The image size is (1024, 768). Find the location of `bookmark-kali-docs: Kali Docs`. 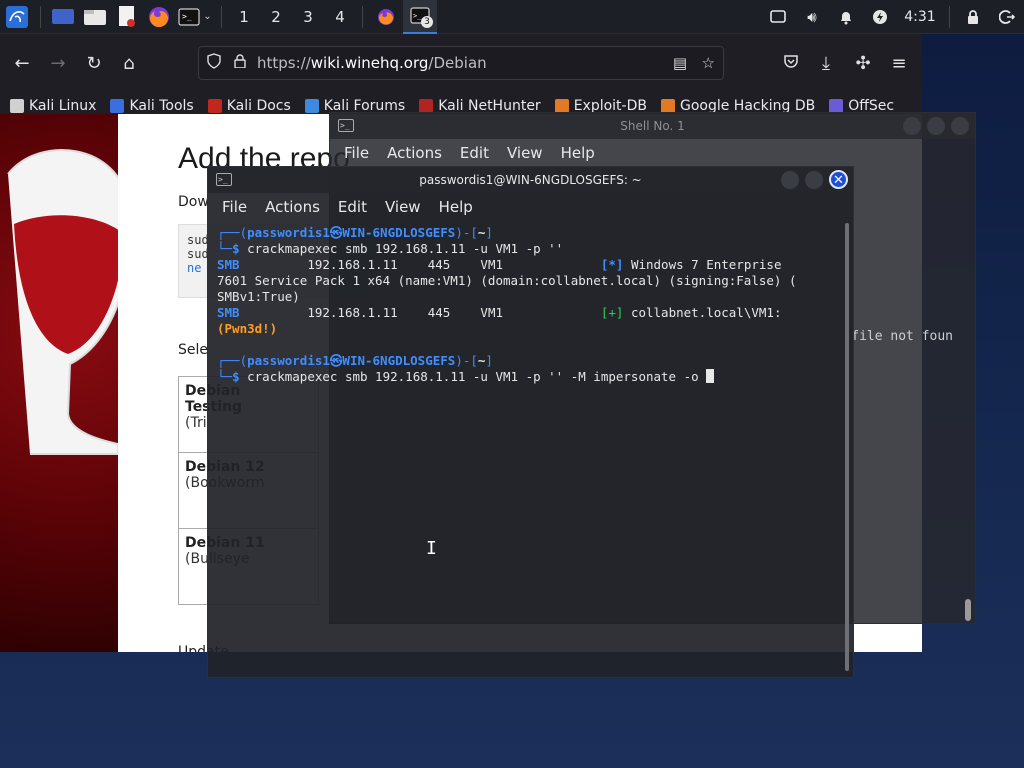

bookmark-kali-docs: Kali Docs is located at coordinates (249, 106).